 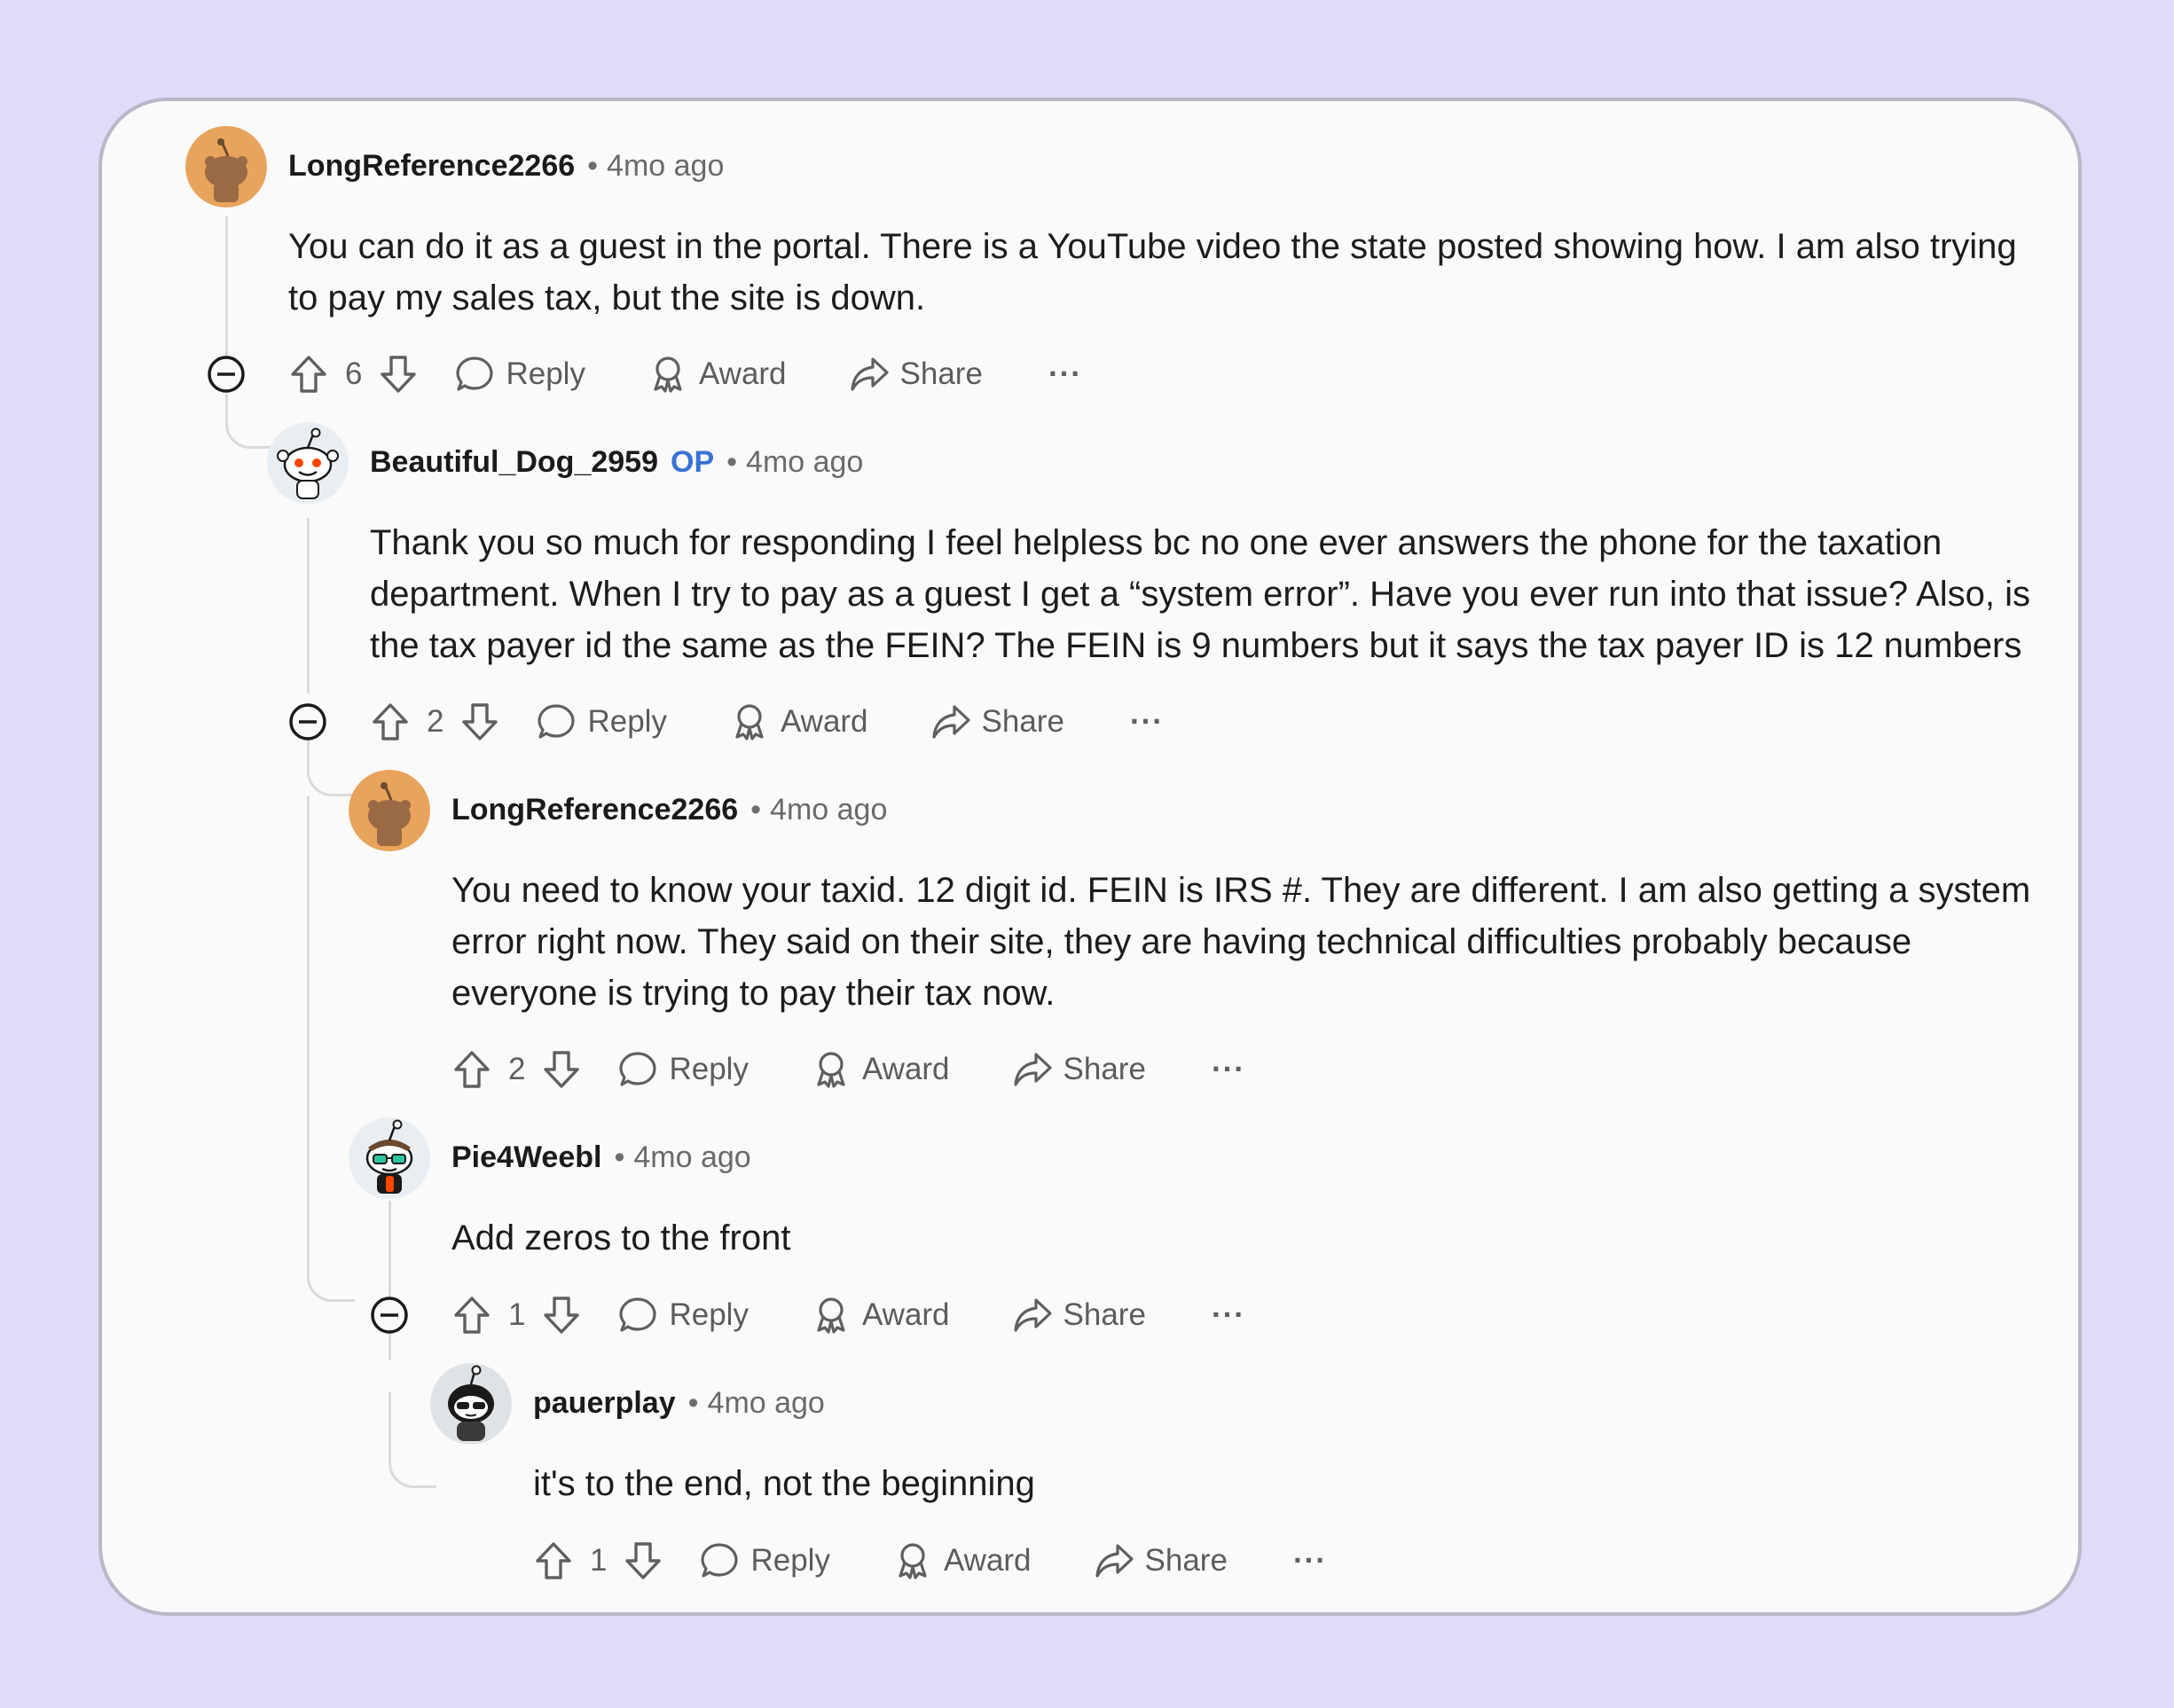 I want to click on comment-header: Beautiful_Dog_2959 OP • 4mo ago, so click(x=616, y=462).